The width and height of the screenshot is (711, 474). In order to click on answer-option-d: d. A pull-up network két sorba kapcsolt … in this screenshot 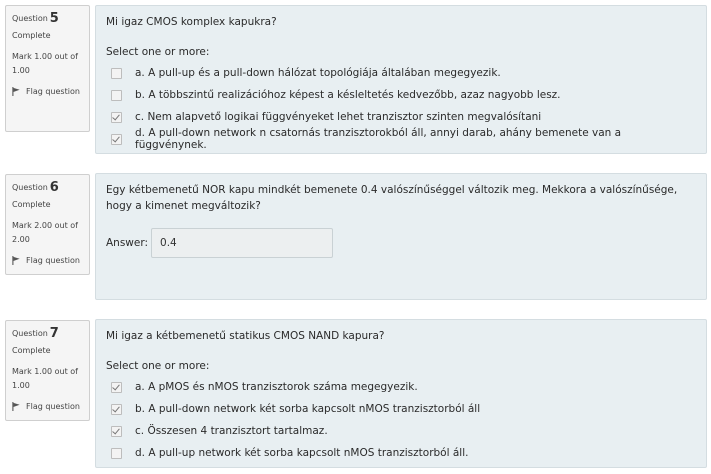, I will do `click(401, 453)`.